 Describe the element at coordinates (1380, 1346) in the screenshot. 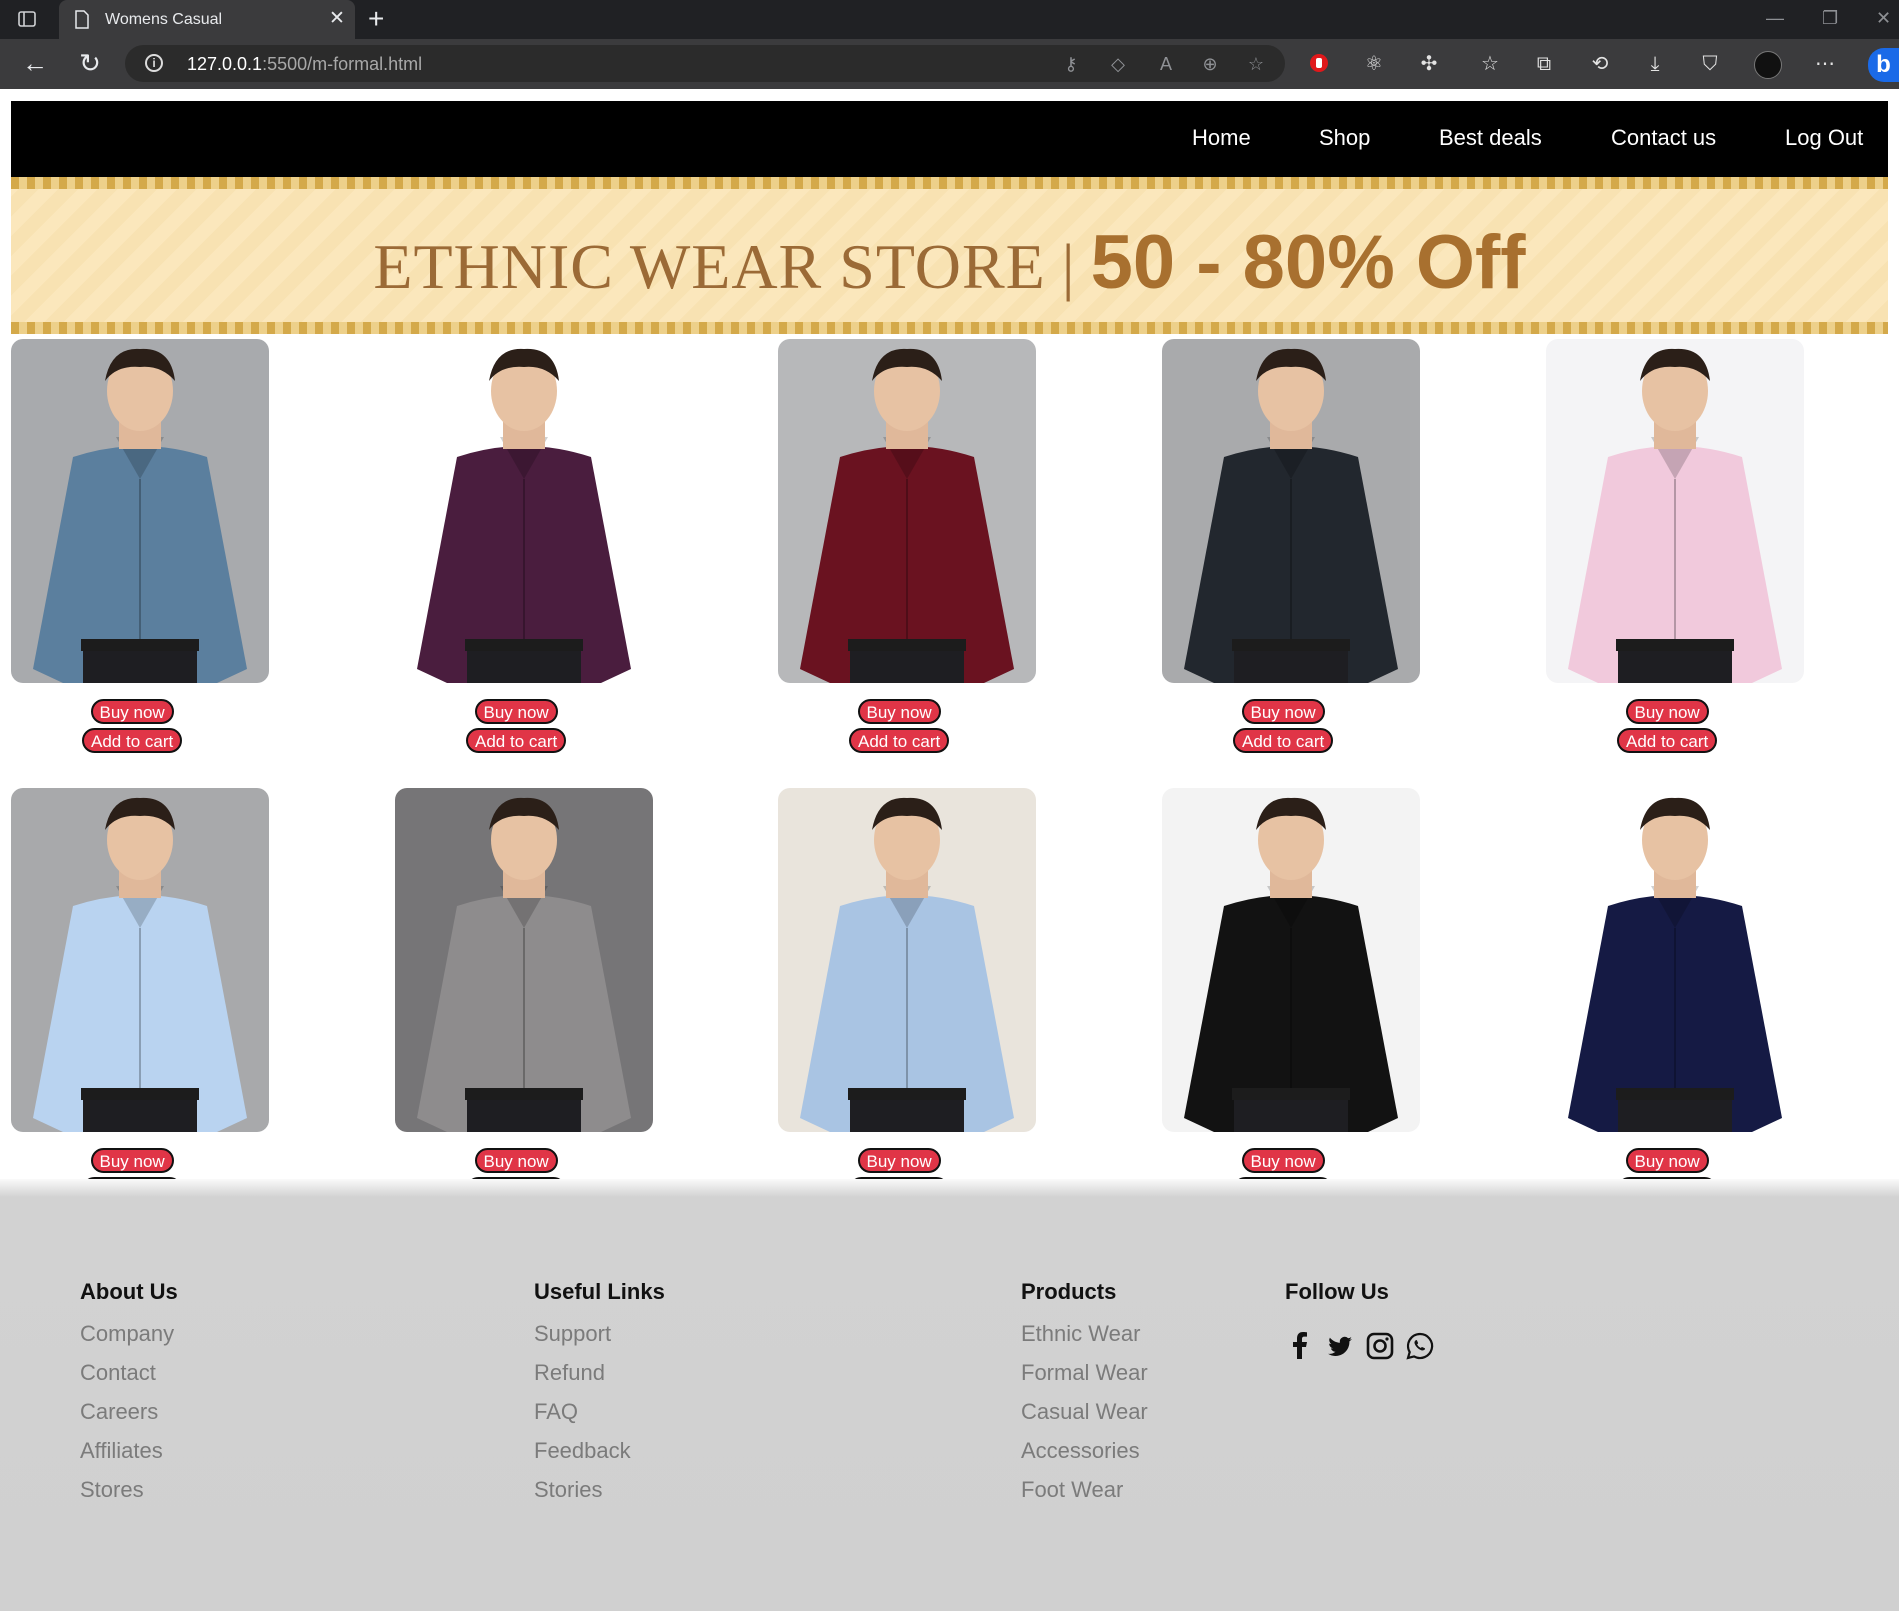

I see `instagram-icon` at that location.